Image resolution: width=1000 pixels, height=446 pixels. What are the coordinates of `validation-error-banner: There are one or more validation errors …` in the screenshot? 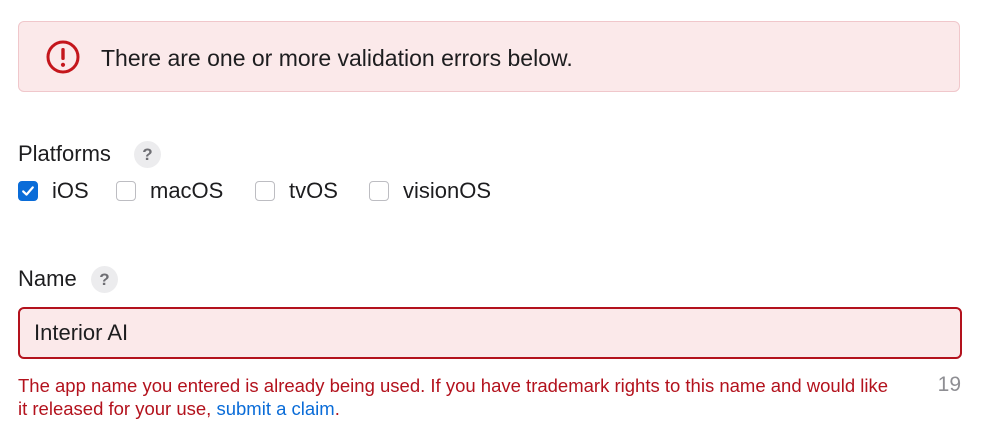 It's located at (489, 56).